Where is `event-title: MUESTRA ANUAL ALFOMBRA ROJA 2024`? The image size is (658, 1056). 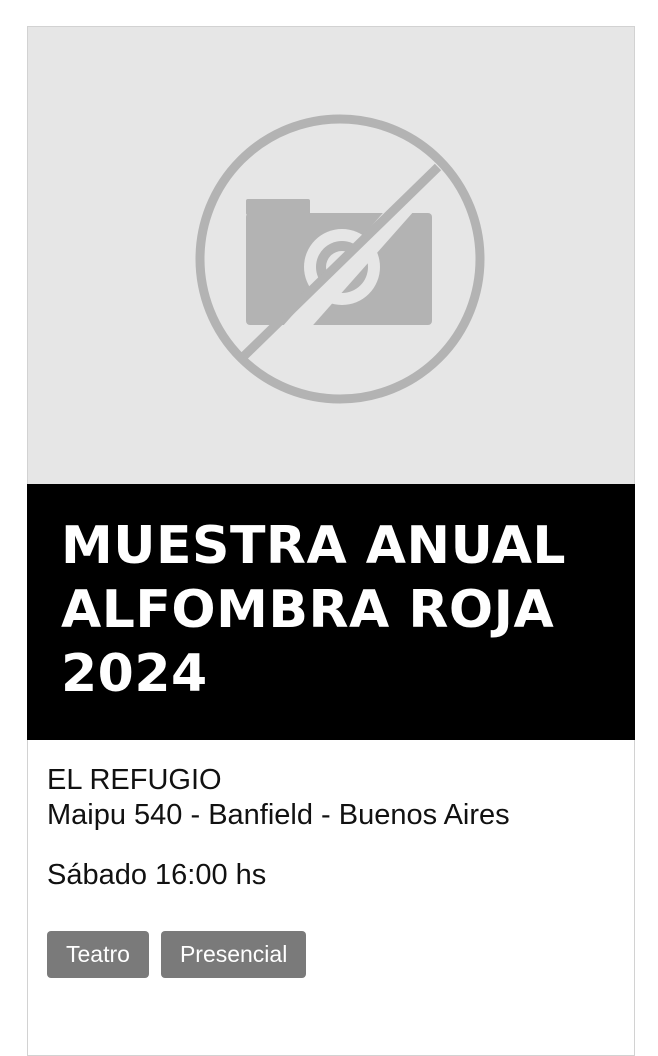
event-title: MUESTRA ANUAL ALFOMBRA ROJA 2024 is located at coordinates (331, 610).